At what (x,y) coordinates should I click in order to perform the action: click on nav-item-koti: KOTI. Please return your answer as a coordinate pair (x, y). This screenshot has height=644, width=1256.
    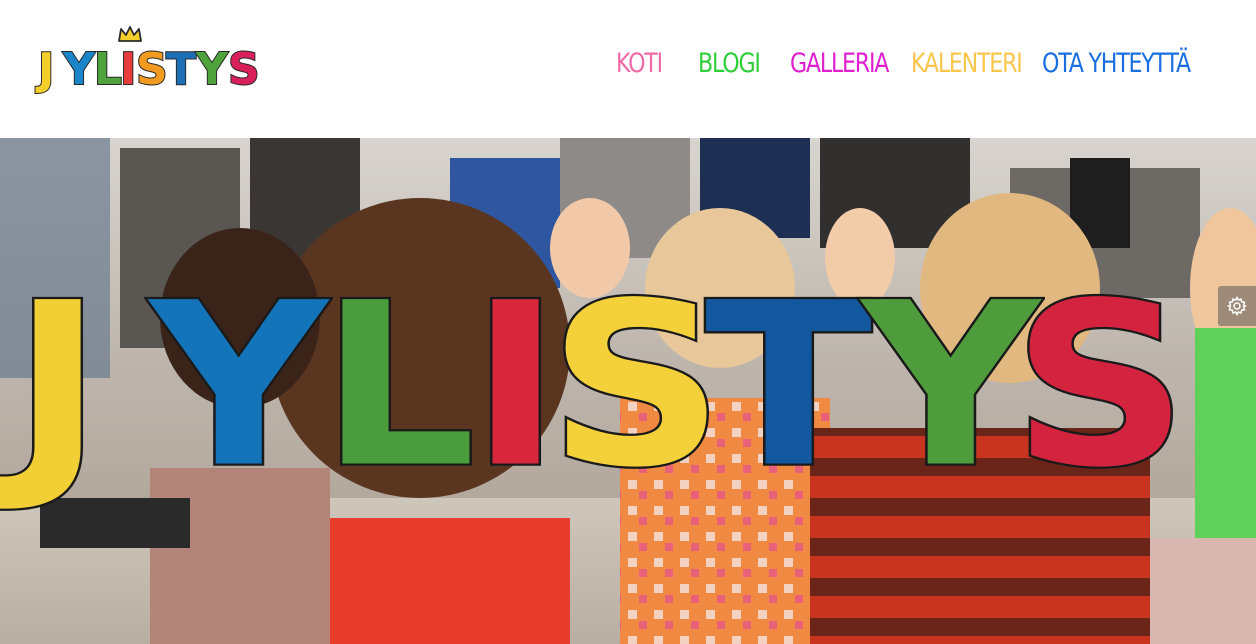
    Looking at the image, I should click on (639, 63).